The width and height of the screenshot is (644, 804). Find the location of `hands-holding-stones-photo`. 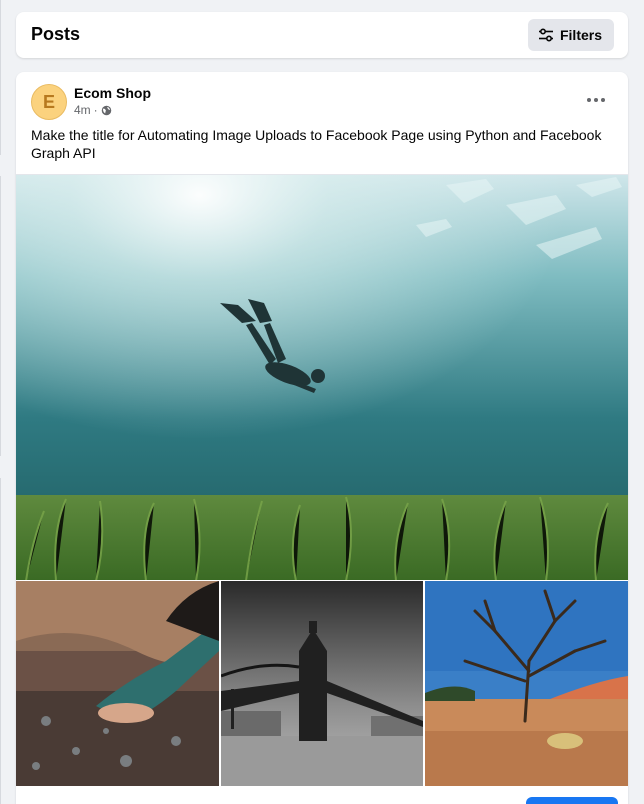

hands-holding-stones-photo is located at coordinates (117, 683).